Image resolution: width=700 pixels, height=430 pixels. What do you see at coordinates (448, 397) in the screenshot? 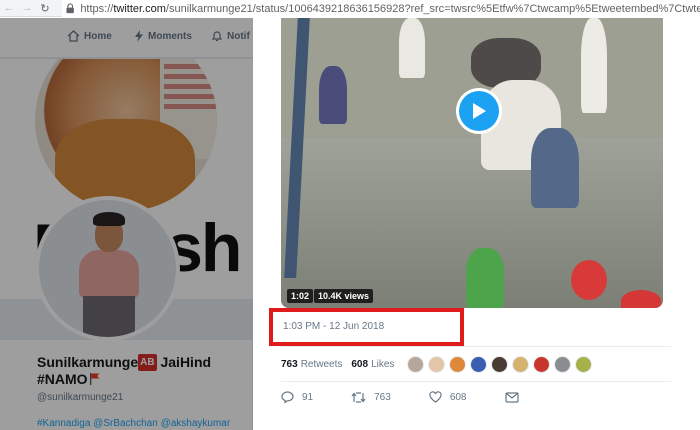
I see `like-button: 608` at bounding box center [448, 397].